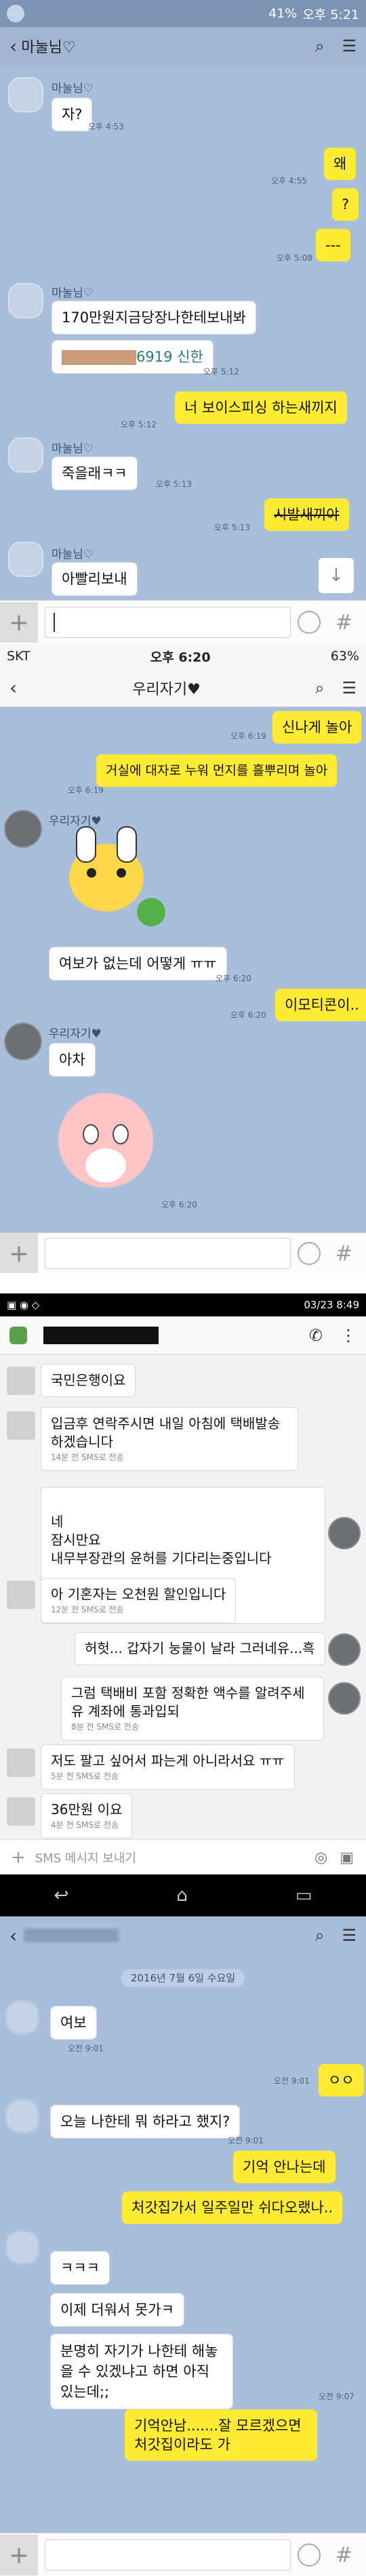 This screenshot has height=2576, width=366. I want to click on menu-icon: ⋮, so click(349, 1335).